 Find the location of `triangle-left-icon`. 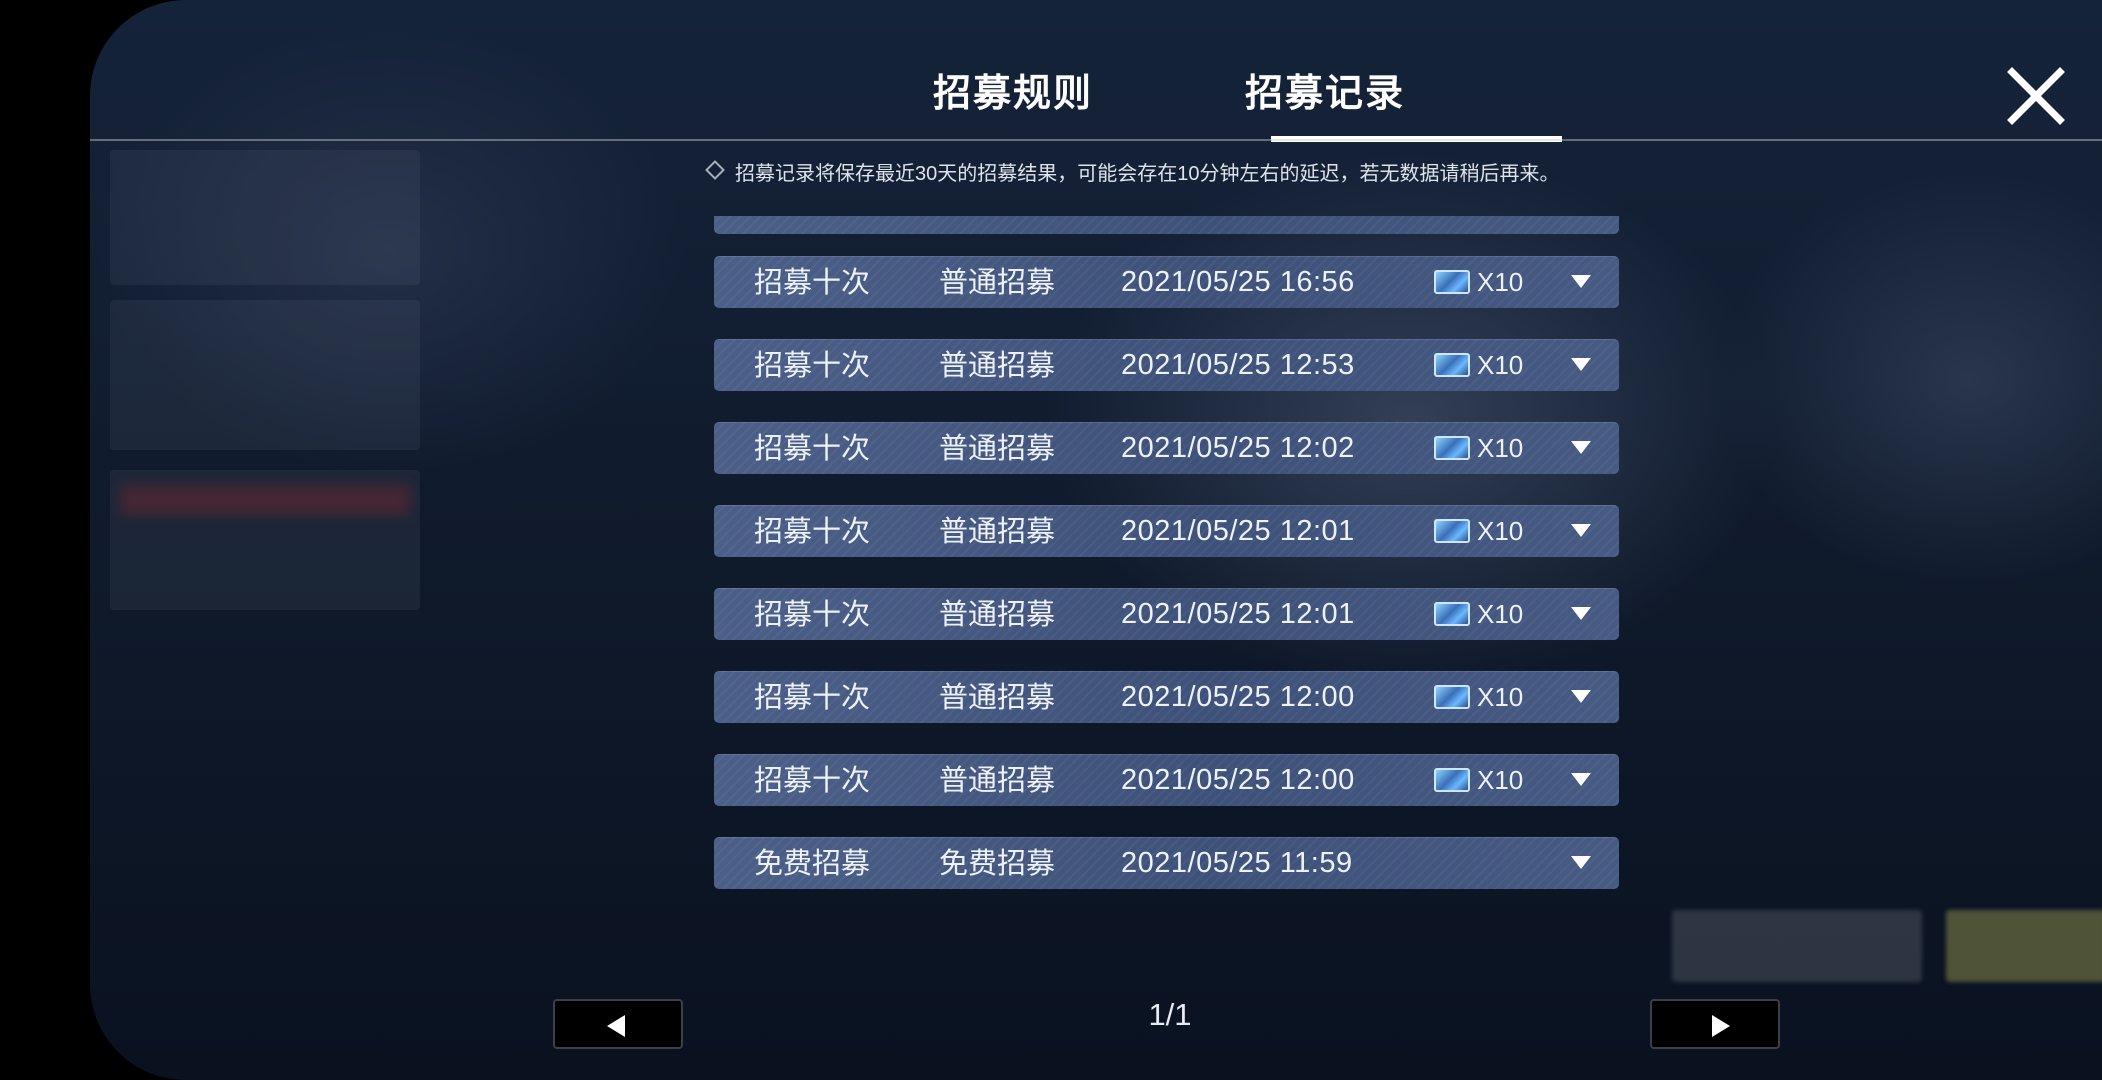

triangle-left-icon is located at coordinates (616, 1026).